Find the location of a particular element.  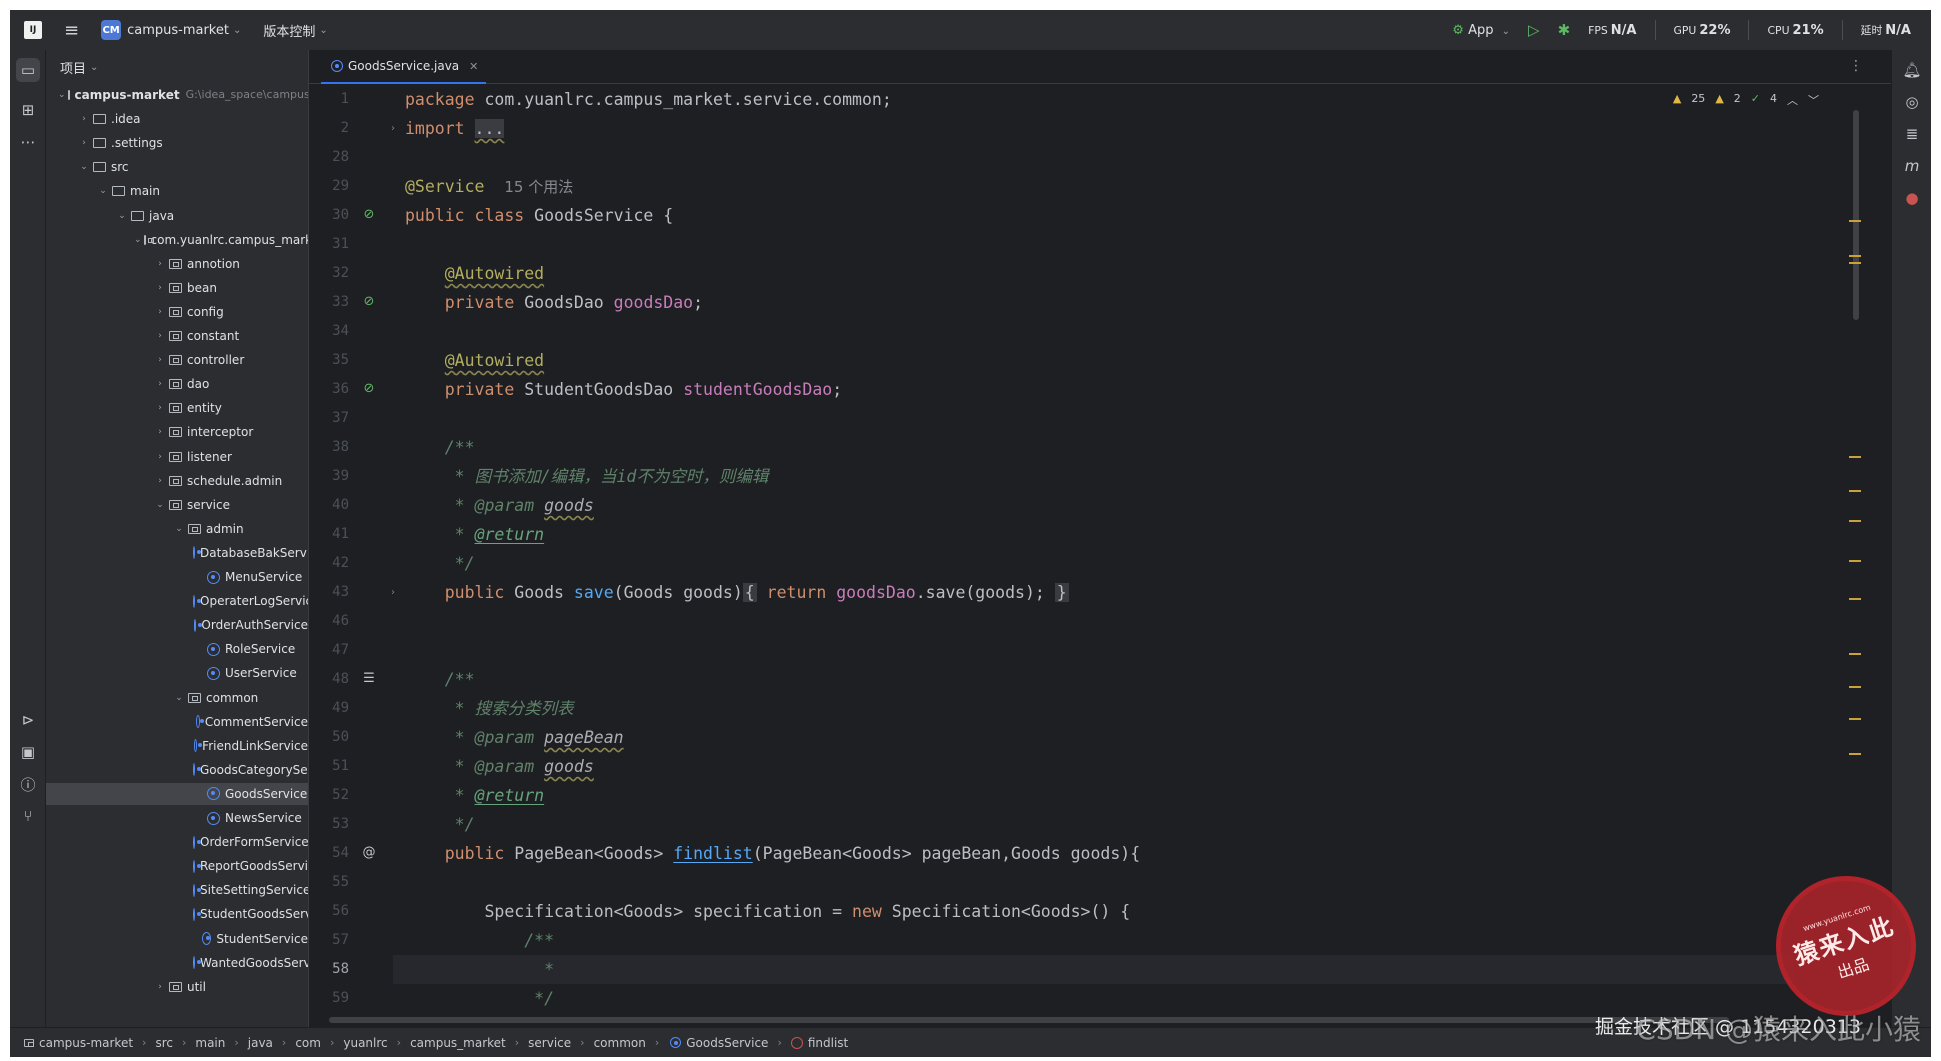

breadcrumb-item: campus-market is located at coordinates (77, 1043).